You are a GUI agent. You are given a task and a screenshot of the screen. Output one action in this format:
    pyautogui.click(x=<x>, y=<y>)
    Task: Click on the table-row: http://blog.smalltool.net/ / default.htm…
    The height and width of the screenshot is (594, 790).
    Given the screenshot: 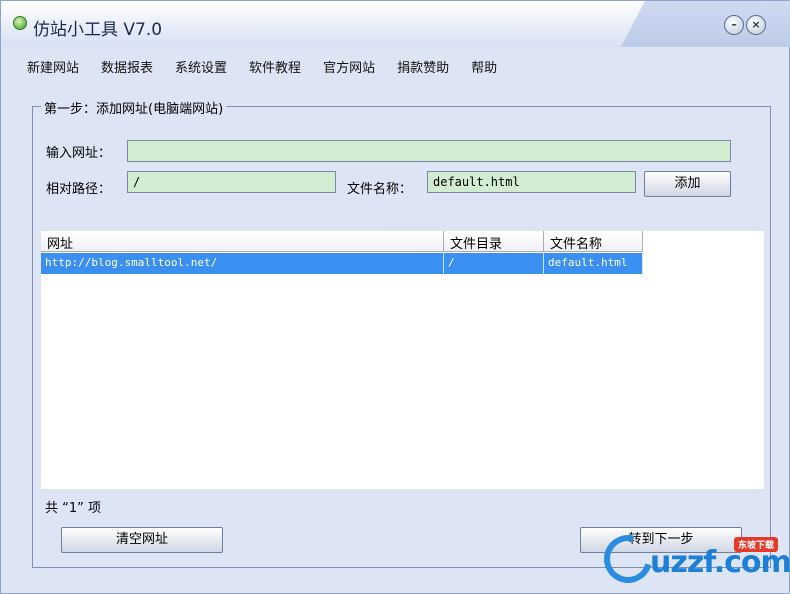 What is the action you would take?
    pyautogui.click(x=342, y=263)
    